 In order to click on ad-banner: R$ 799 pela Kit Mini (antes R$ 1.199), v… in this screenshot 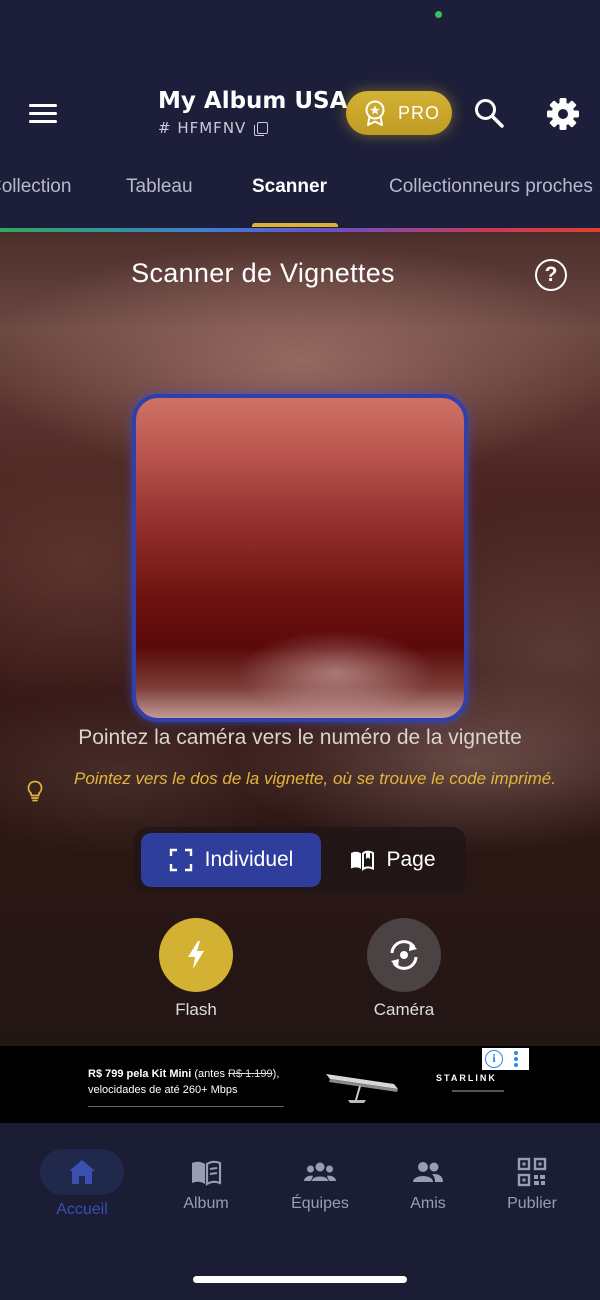, I will do `click(300, 1084)`.